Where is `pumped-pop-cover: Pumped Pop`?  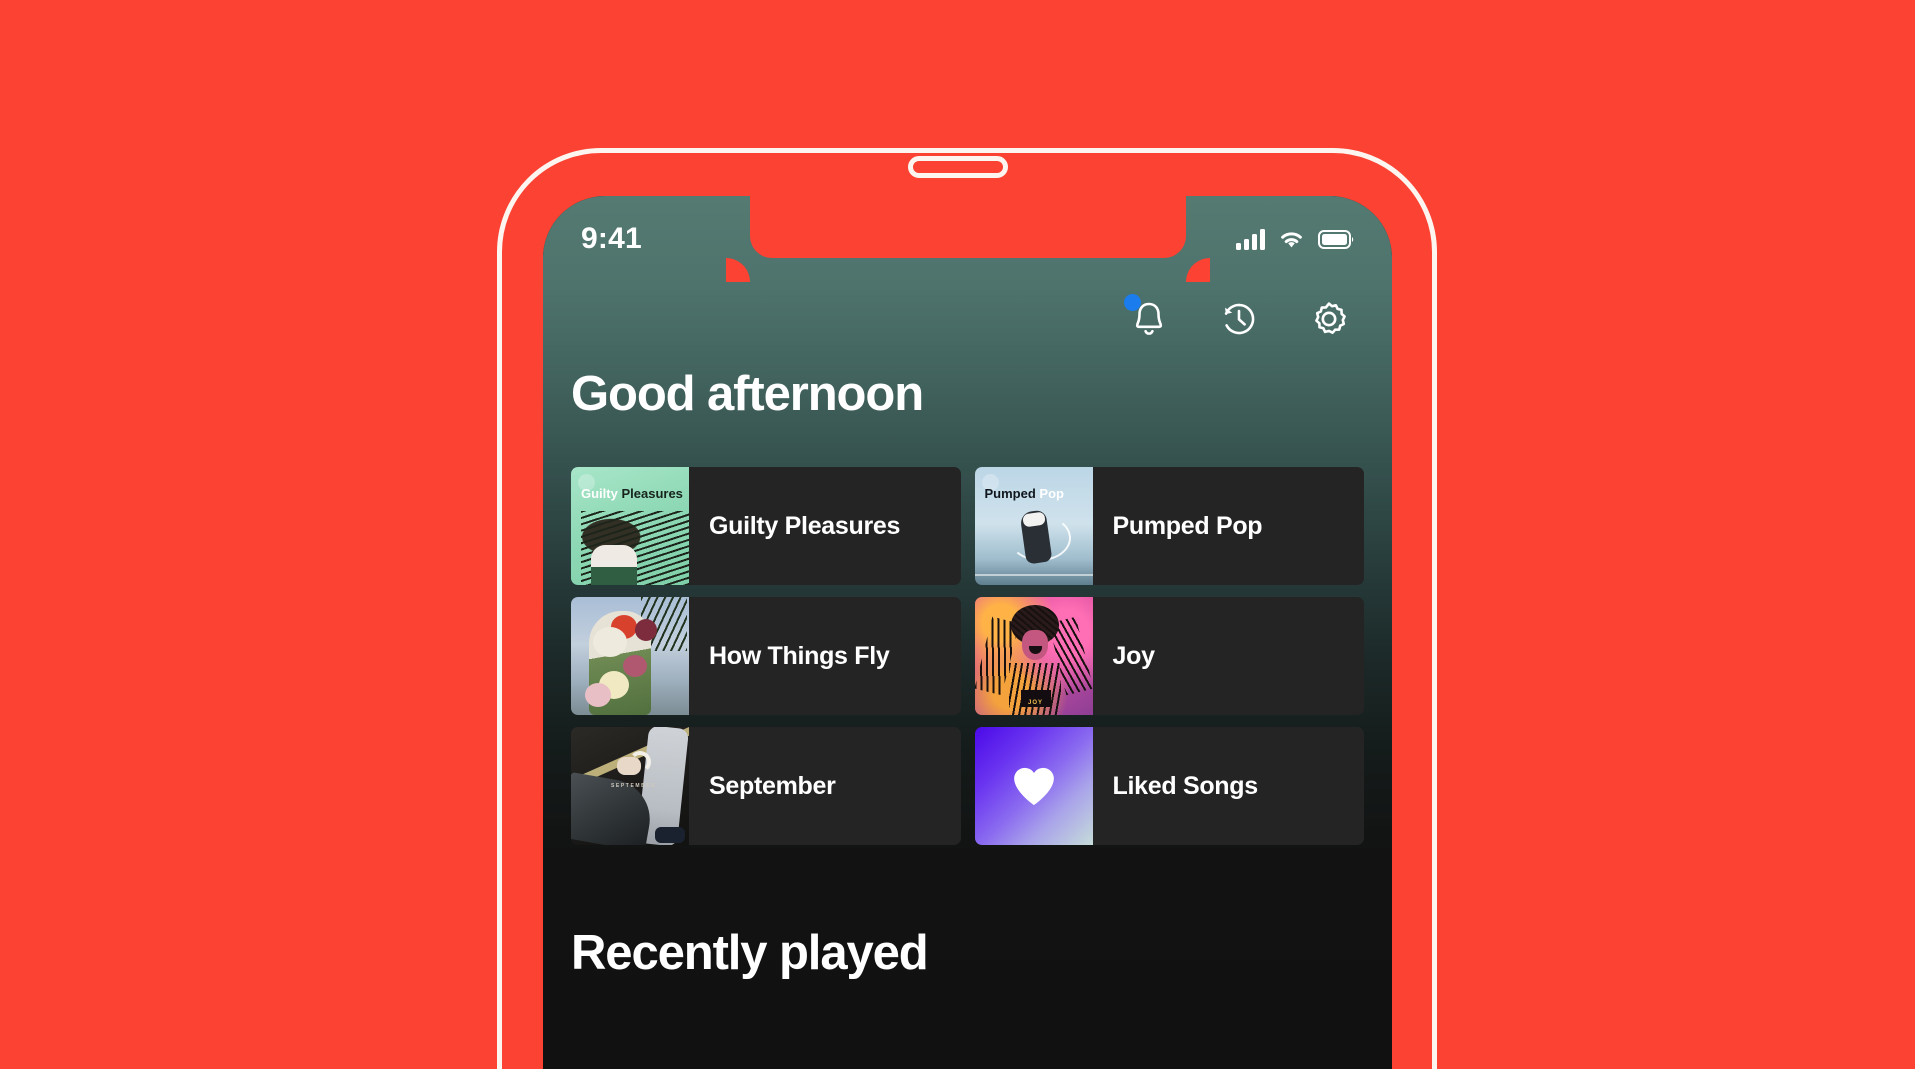 pumped-pop-cover: Pumped Pop is located at coordinates (1033, 526).